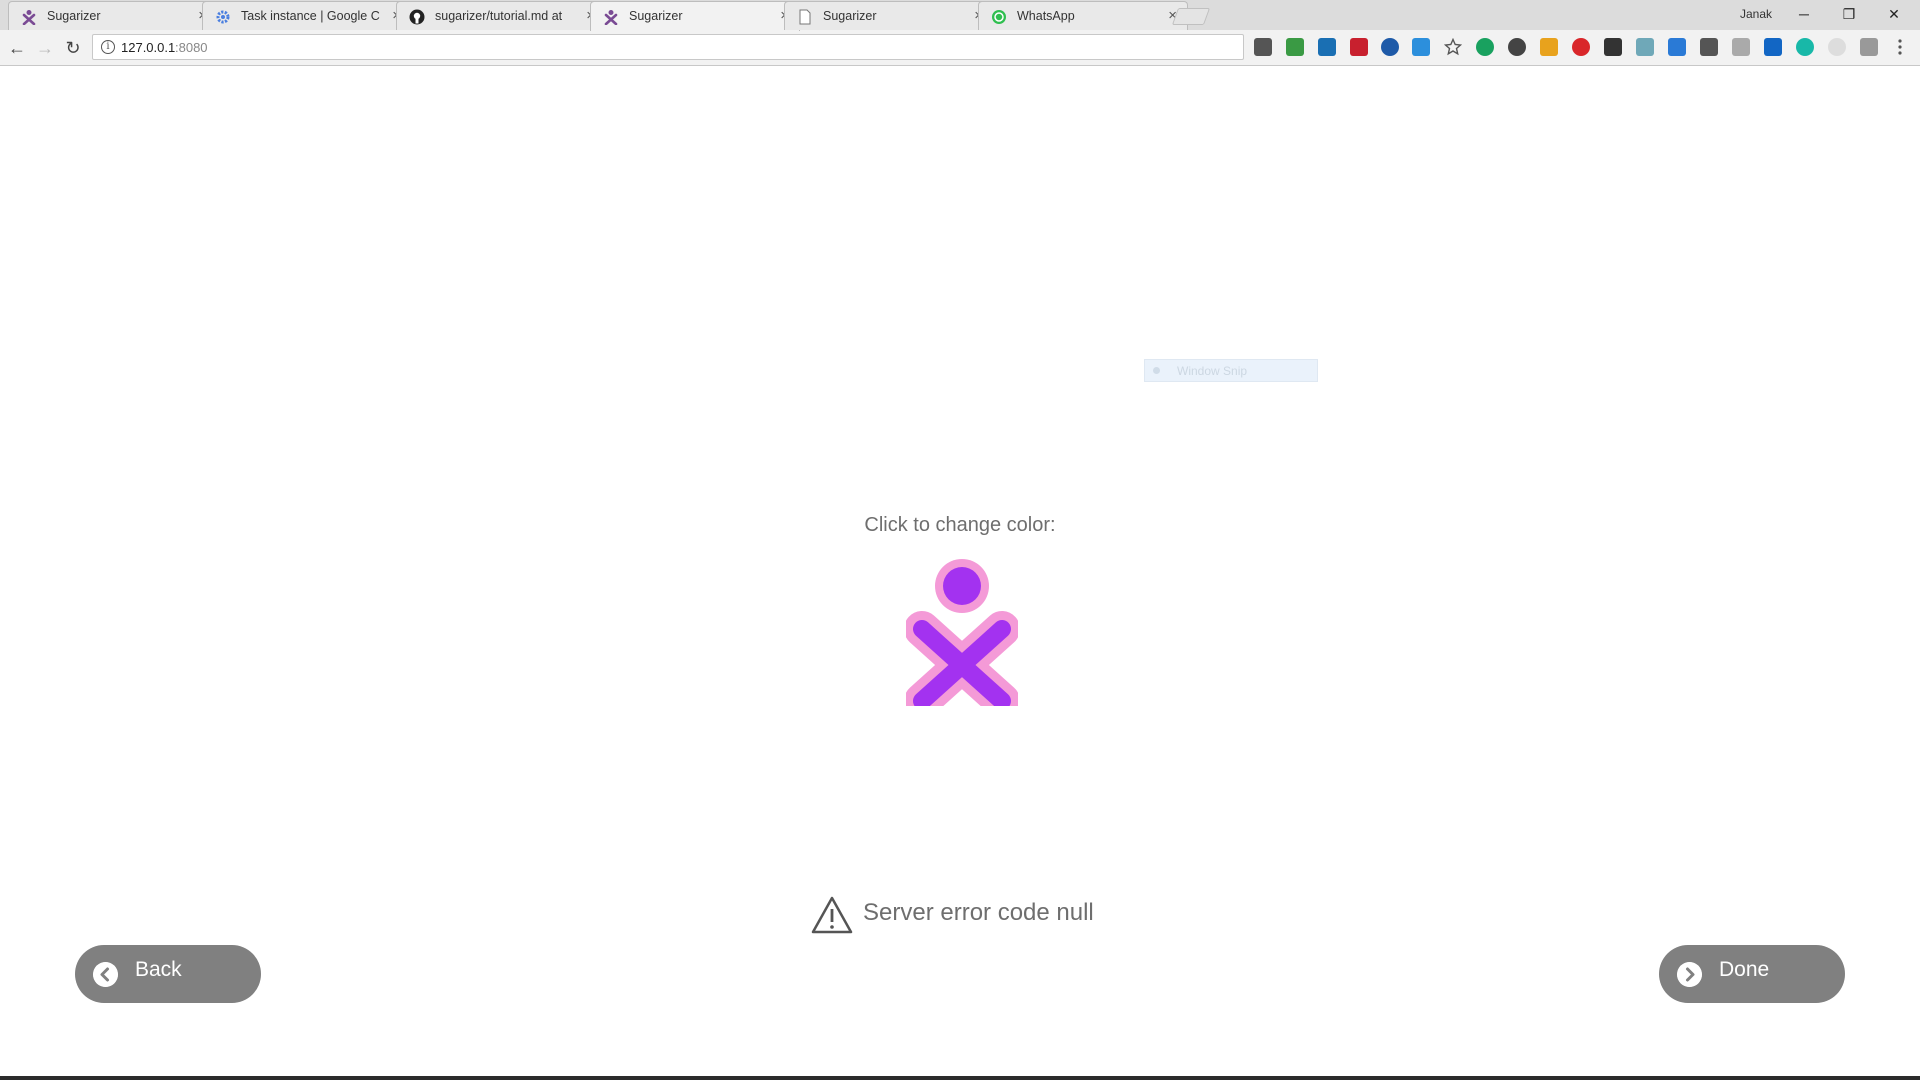 The width and height of the screenshot is (1920, 1080). What do you see at coordinates (1756, 14) in the screenshot?
I see `profile-name: Janak` at bounding box center [1756, 14].